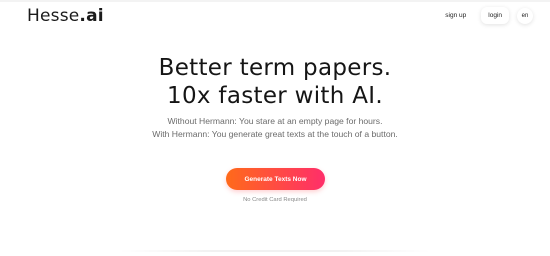 Image resolution: width=550 pixels, height=256 pixels. I want to click on language-selector: en, so click(525, 15).